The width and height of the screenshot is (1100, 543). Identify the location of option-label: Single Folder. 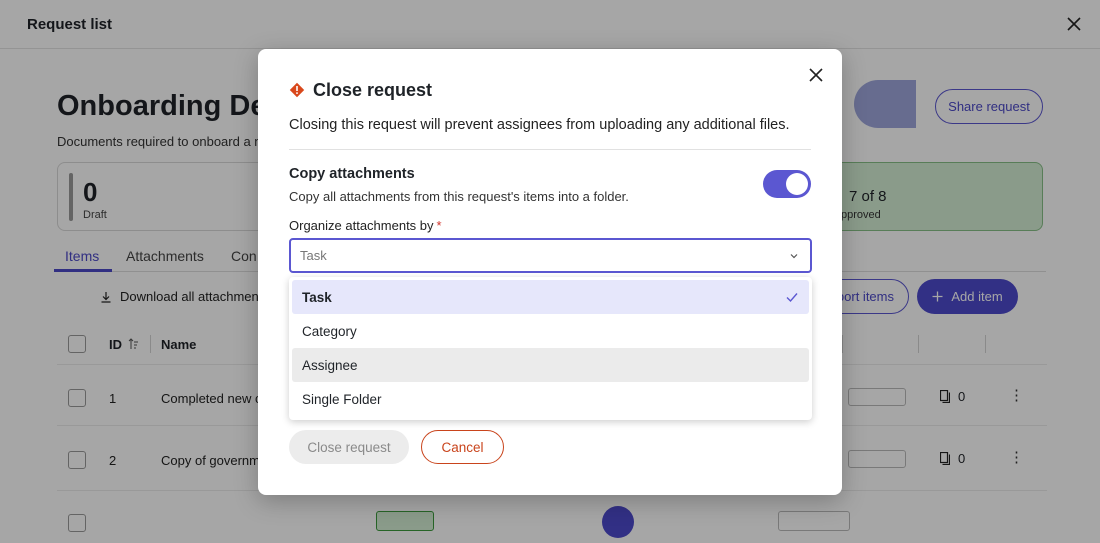
(342, 399).